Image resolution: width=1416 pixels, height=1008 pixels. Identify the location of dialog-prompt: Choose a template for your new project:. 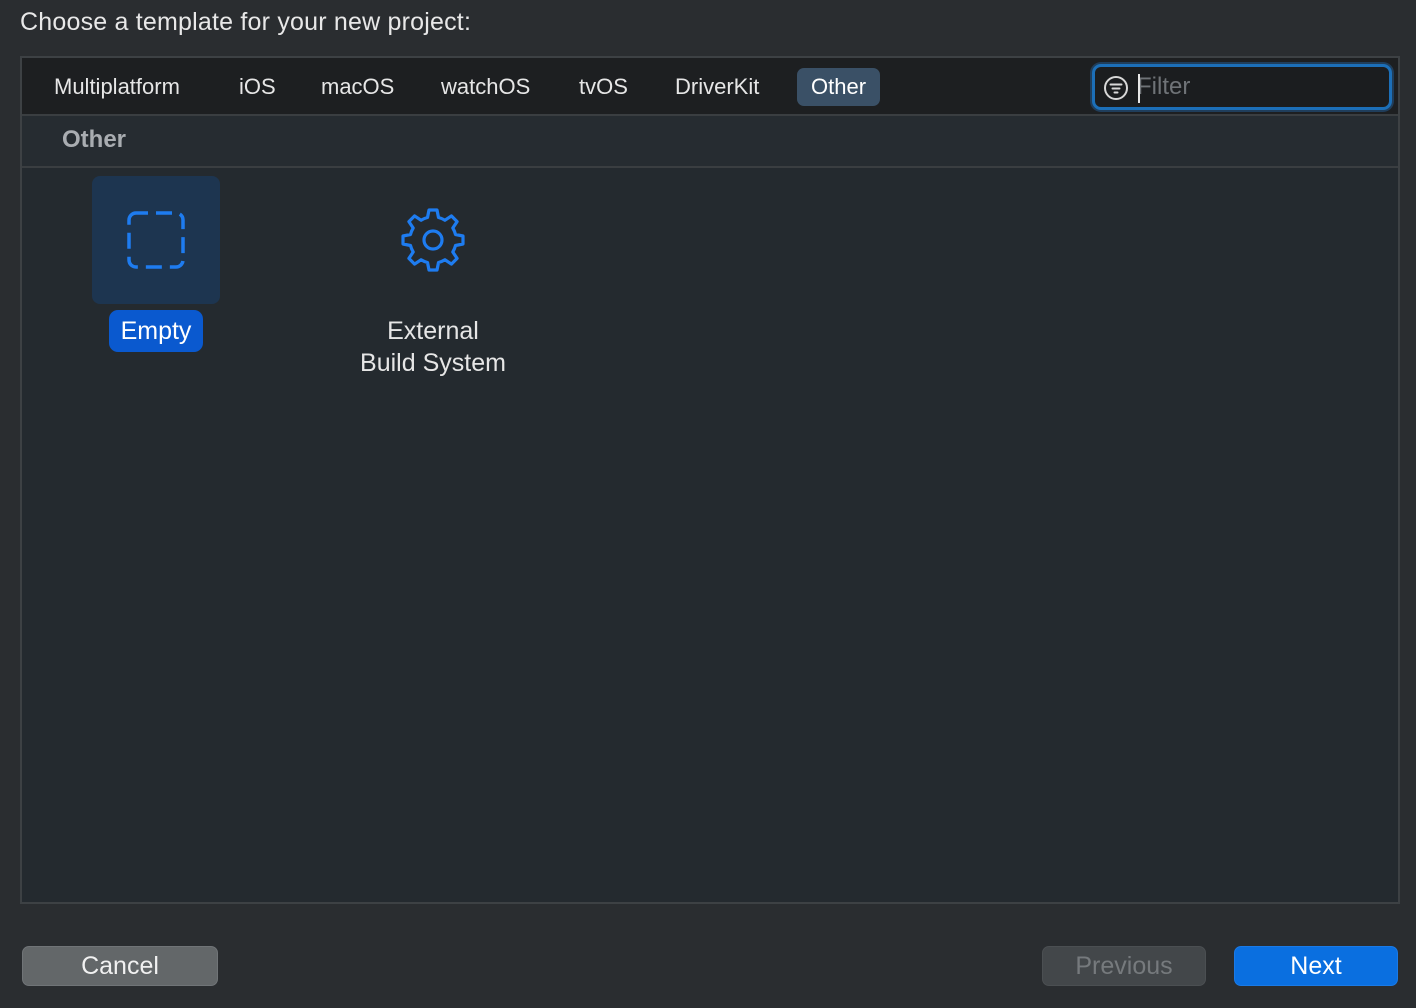
(246, 22).